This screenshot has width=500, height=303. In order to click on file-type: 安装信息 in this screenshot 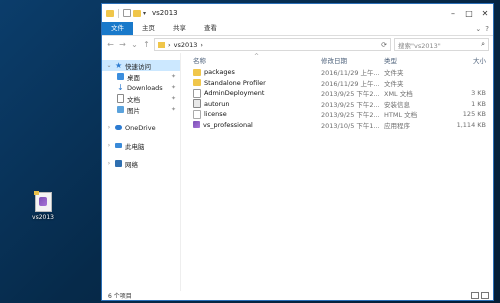, I will do `click(397, 104)`.